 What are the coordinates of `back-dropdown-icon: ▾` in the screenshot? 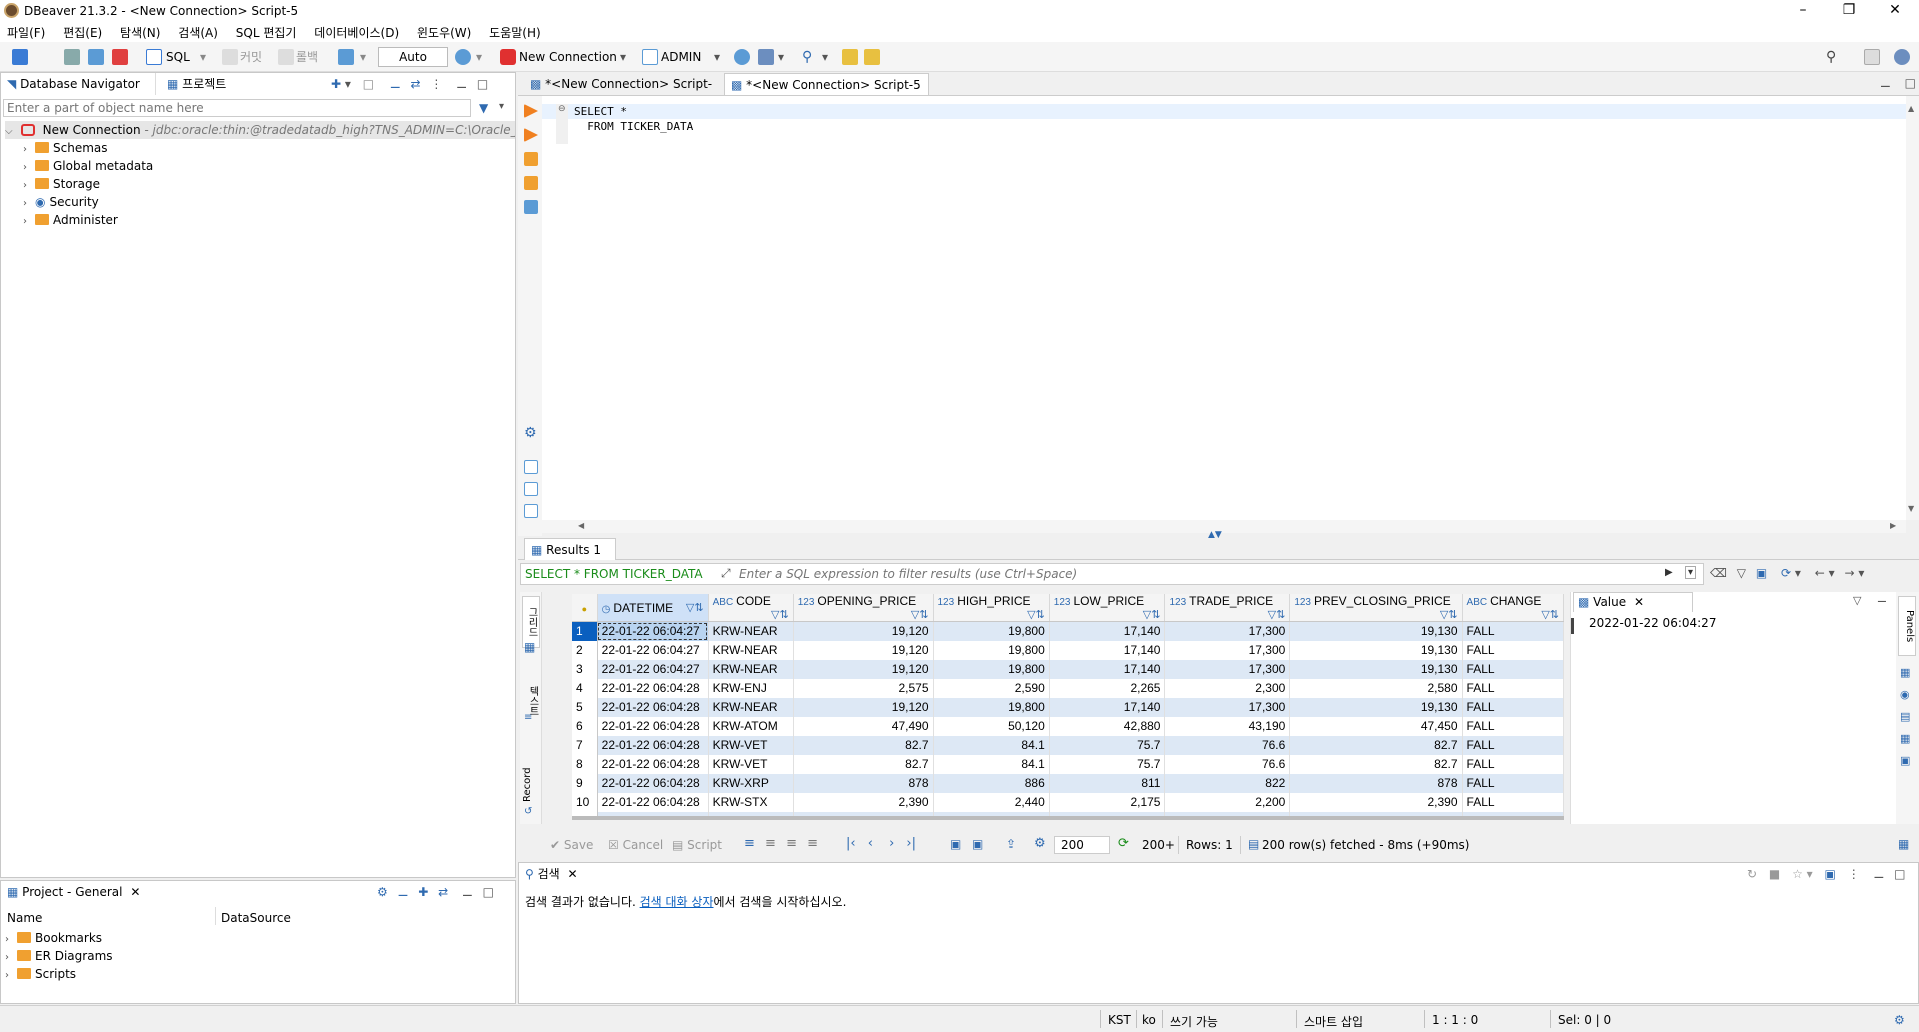 It's located at (1832, 573).